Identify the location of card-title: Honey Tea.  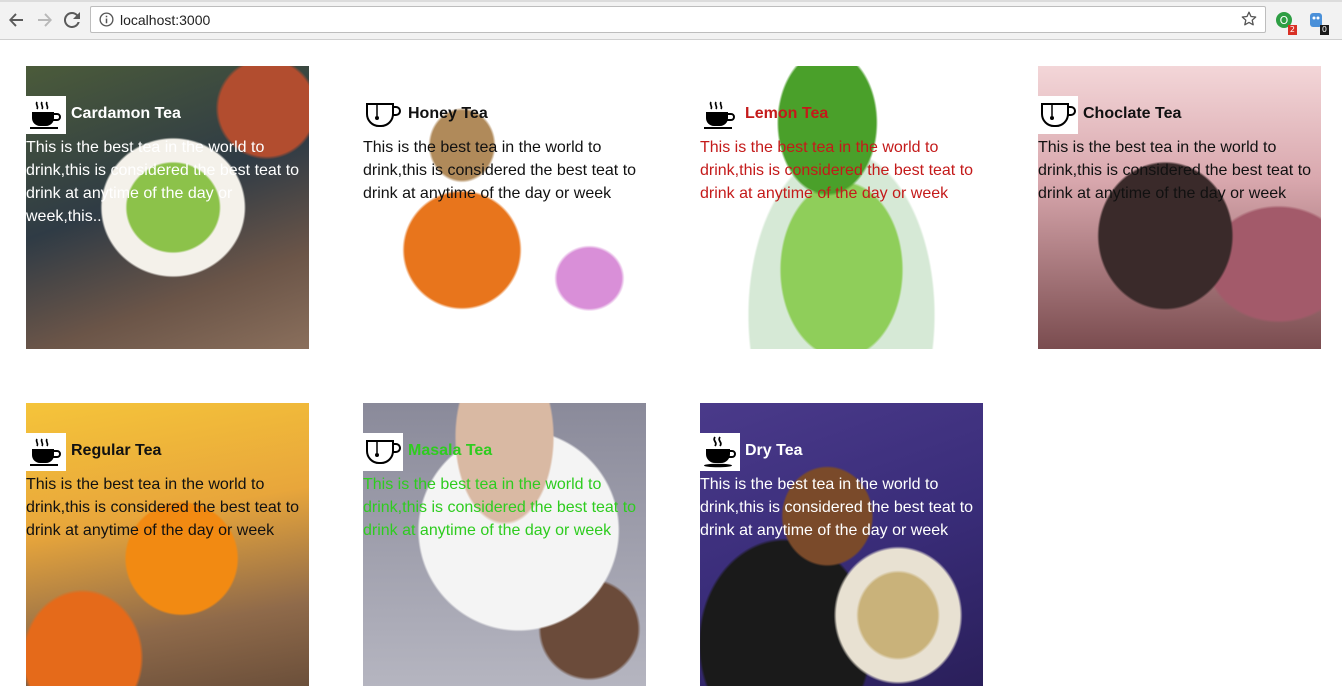
(448, 113).